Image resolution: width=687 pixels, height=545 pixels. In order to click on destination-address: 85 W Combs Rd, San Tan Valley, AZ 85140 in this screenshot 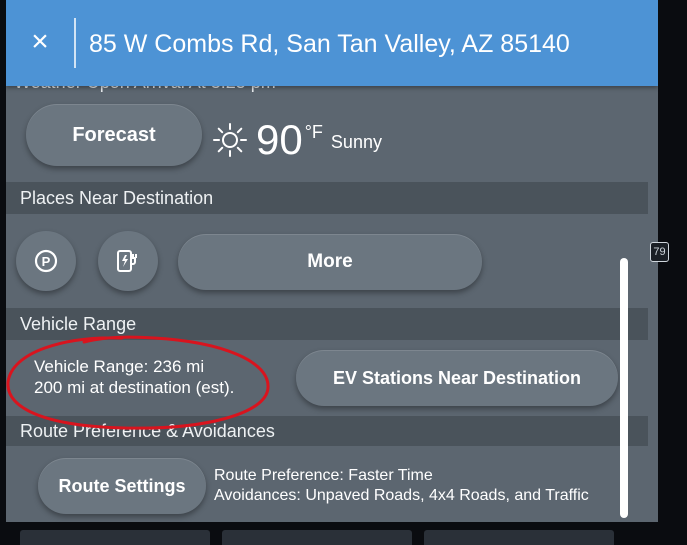, I will do `click(329, 44)`.